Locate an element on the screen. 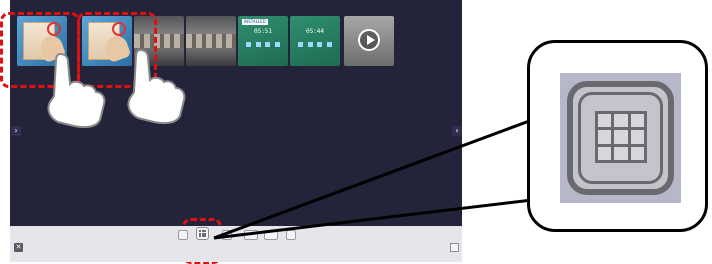 The image size is (712, 264). thumbnail-clock-2: 05:44 is located at coordinates (315, 41).